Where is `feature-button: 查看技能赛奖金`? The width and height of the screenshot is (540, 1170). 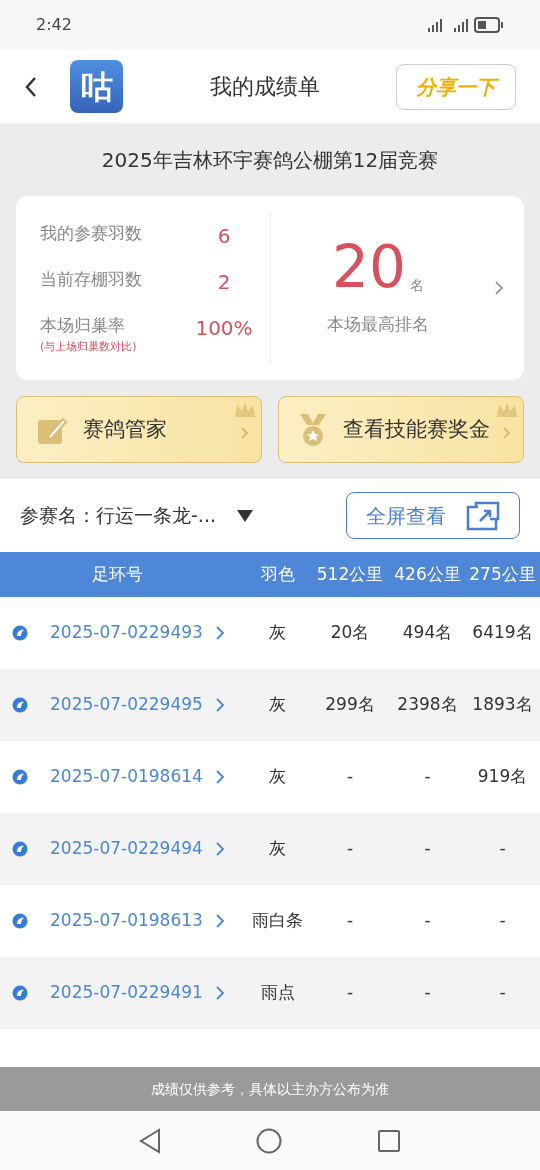
feature-button: 查看技能赛奖金 is located at coordinates (401, 429).